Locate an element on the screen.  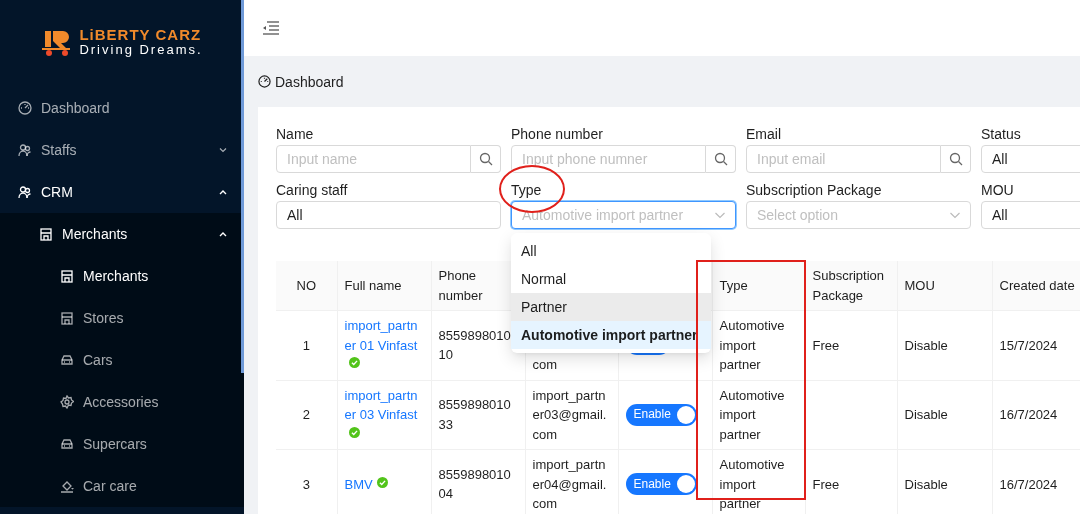
table-cell: 2 is located at coordinates (306, 415).